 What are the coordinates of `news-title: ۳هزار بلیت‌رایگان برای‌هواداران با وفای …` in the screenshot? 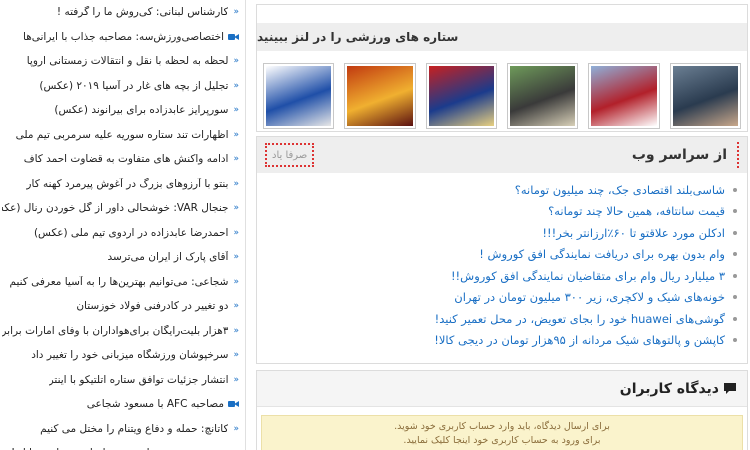 It's located at (115, 331).